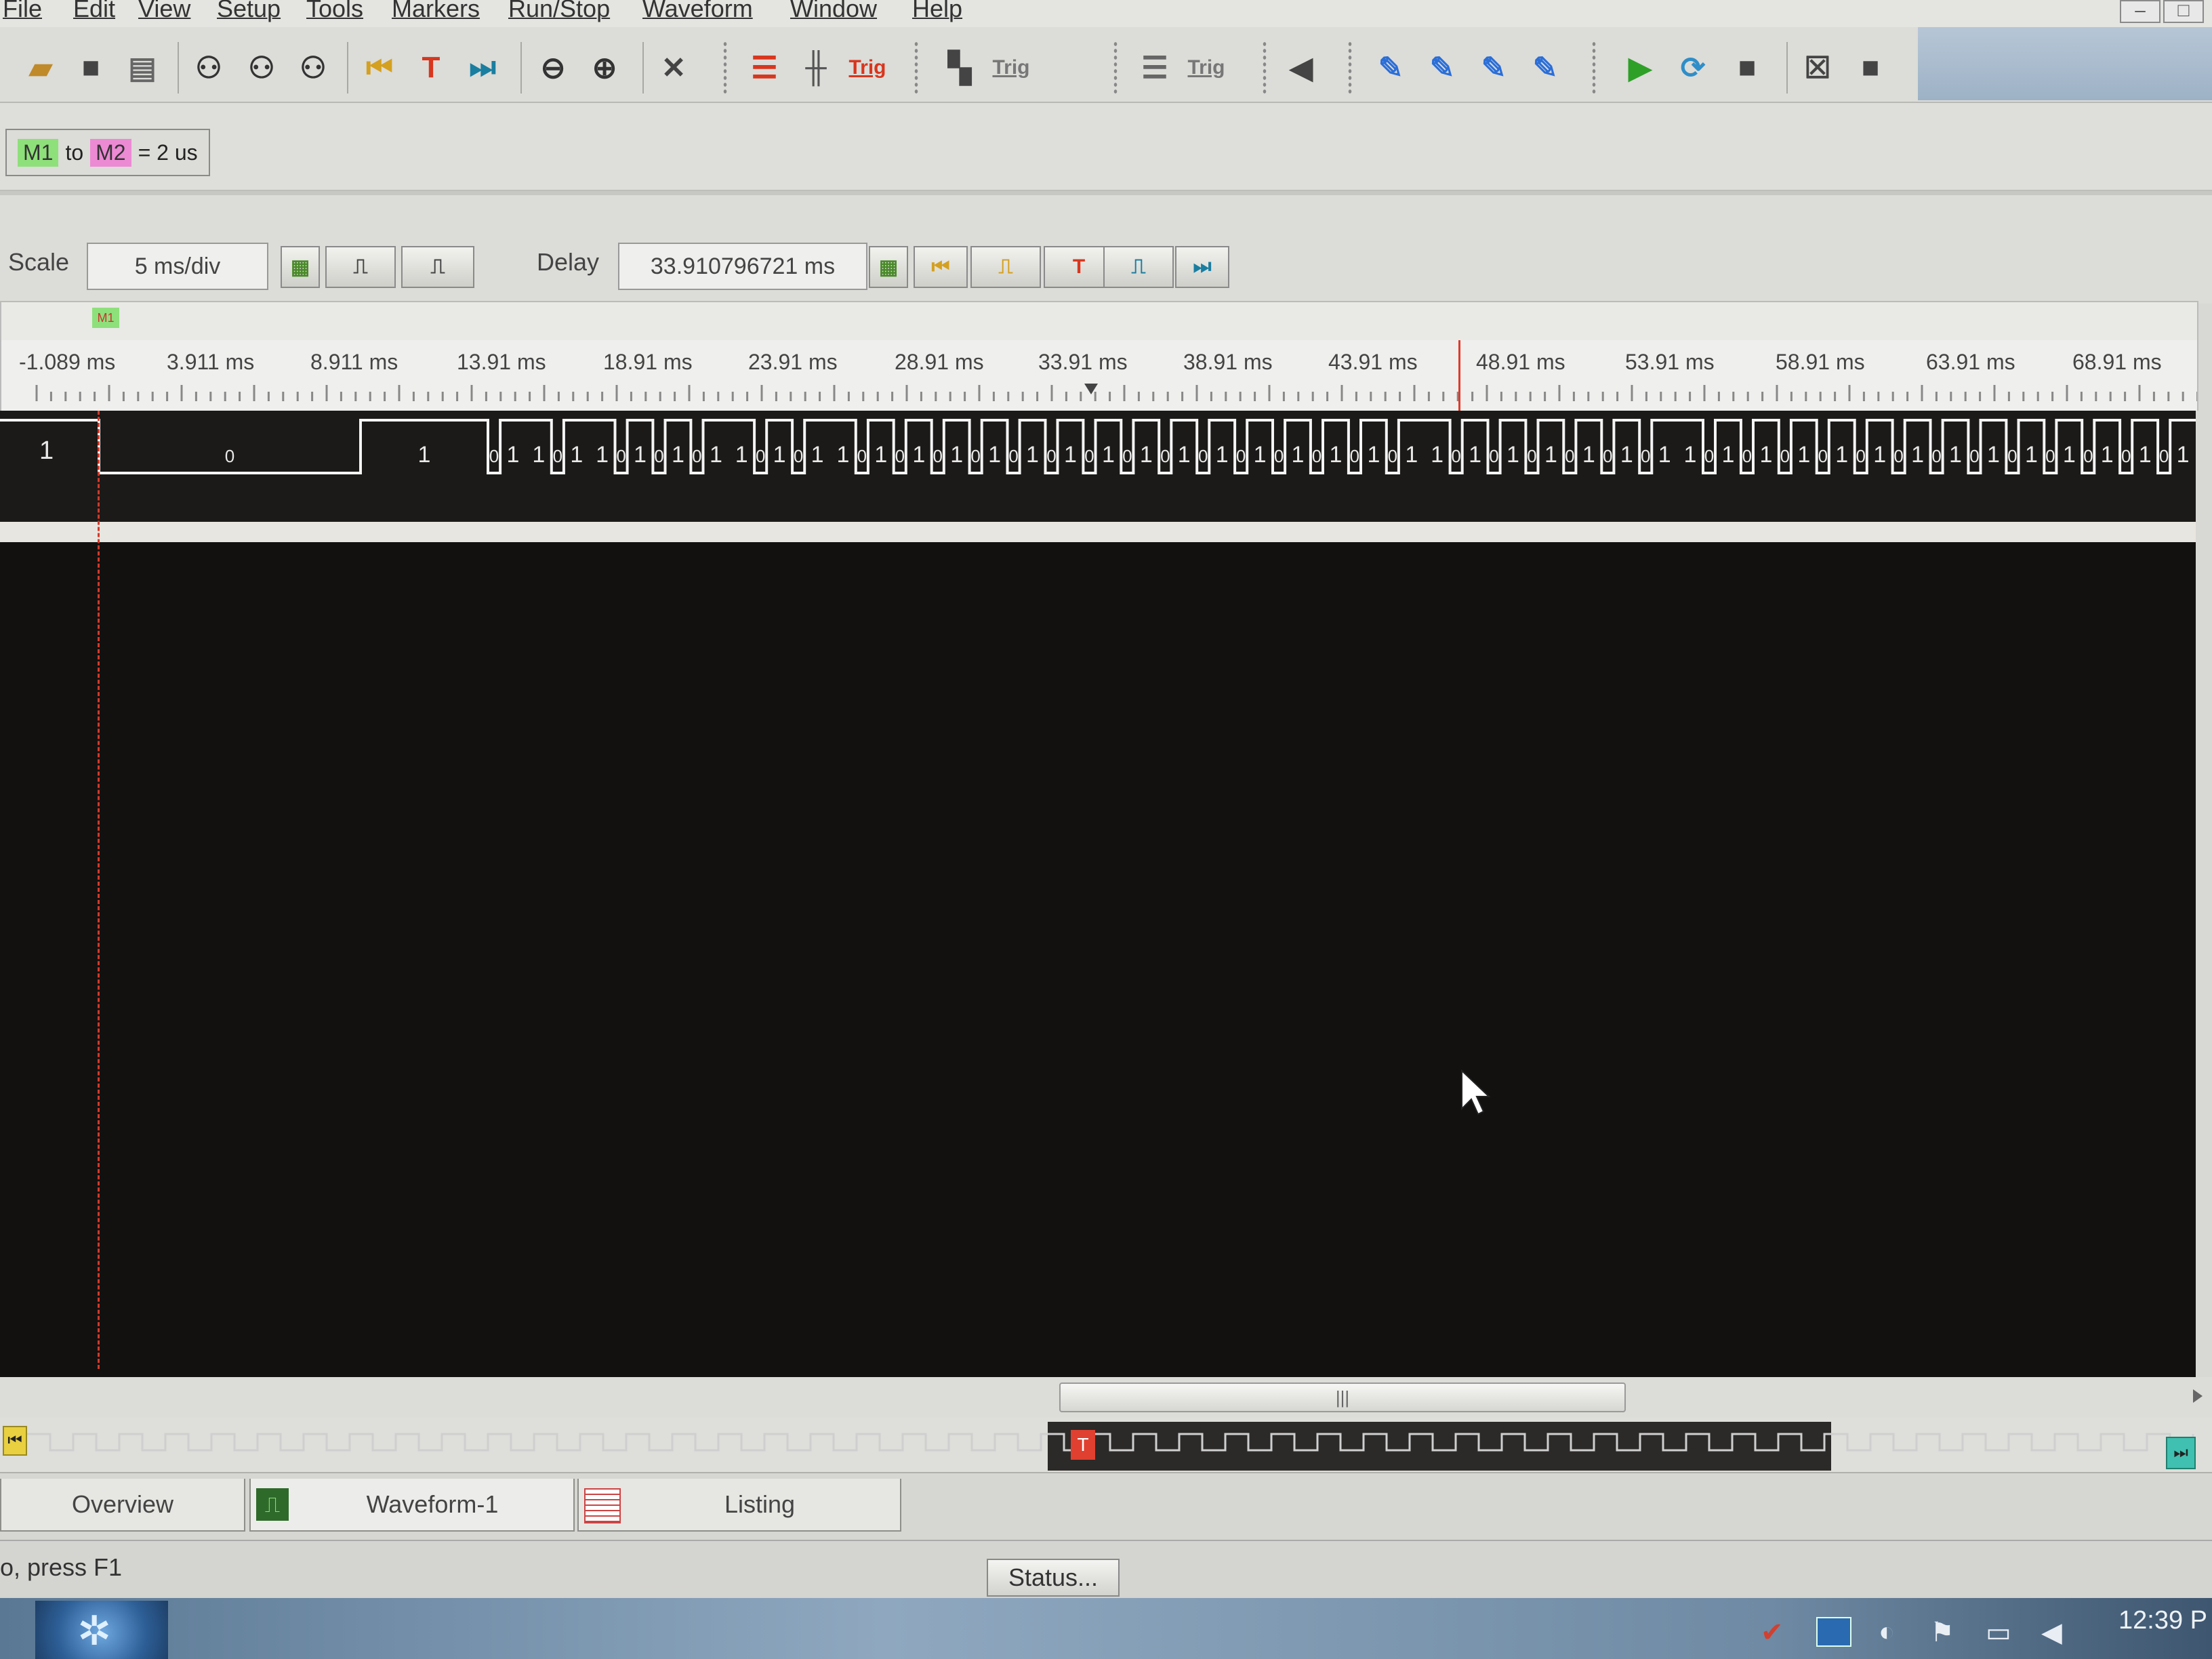  Describe the element at coordinates (1493, 67) in the screenshot. I see `marker-interval-icon: ✎` at that location.